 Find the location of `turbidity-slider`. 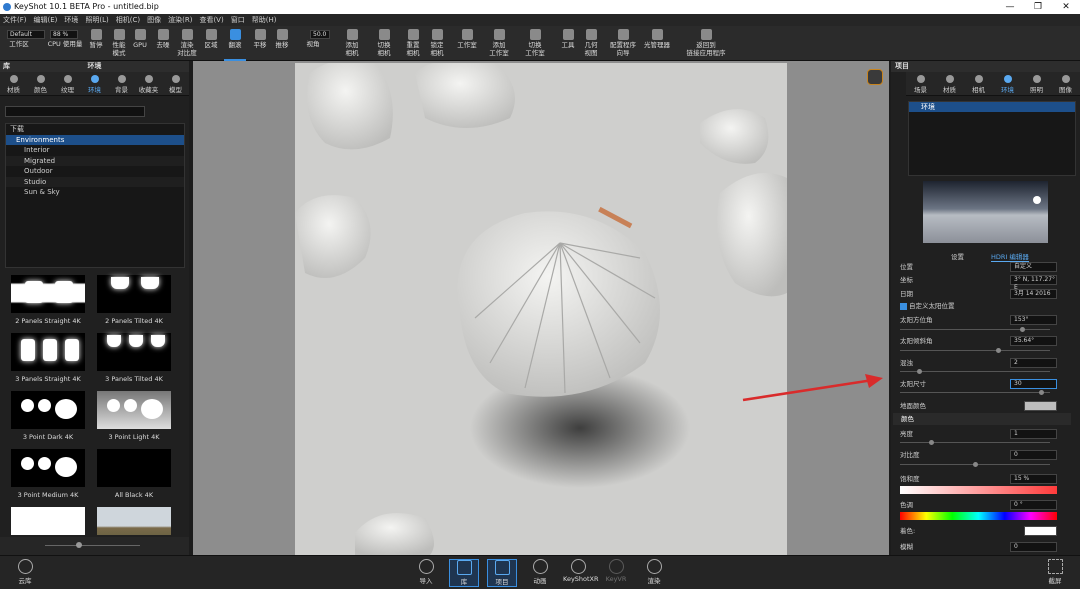

turbidity-slider is located at coordinates (975, 371).